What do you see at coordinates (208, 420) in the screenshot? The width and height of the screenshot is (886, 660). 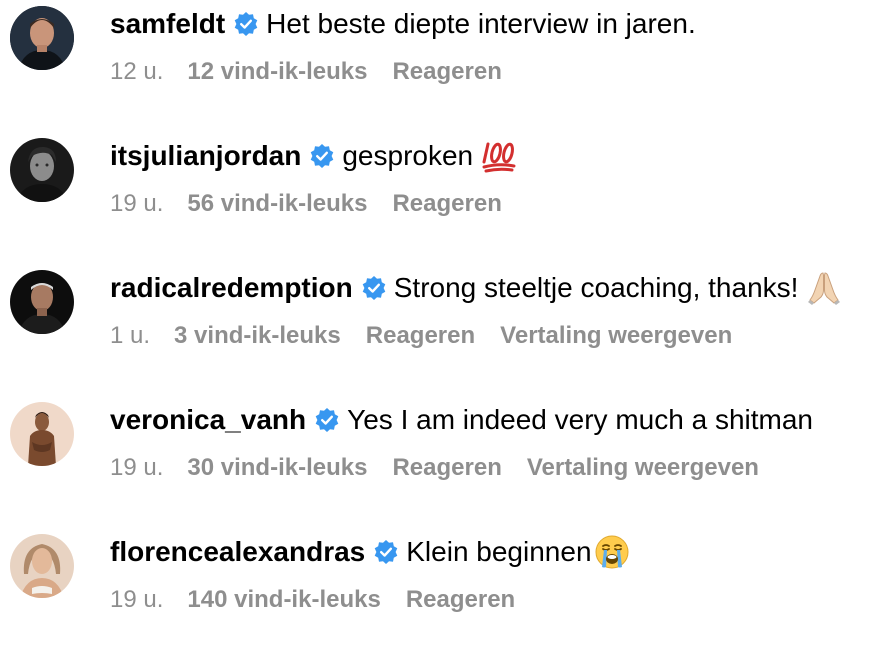 I see `username-link: veronica_vanh` at bounding box center [208, 420].